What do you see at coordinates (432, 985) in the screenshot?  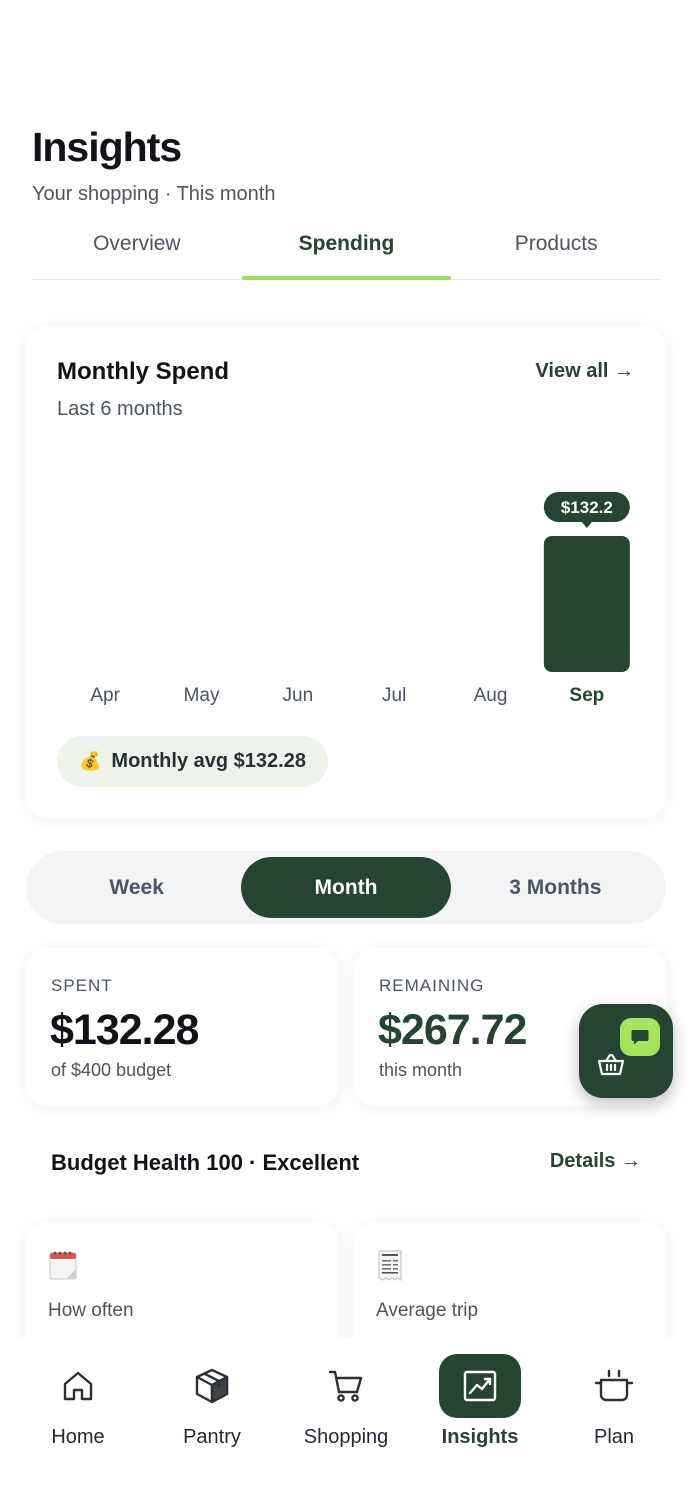 I see `remaining-label: REMAINING` at bounding box center [432, 985].